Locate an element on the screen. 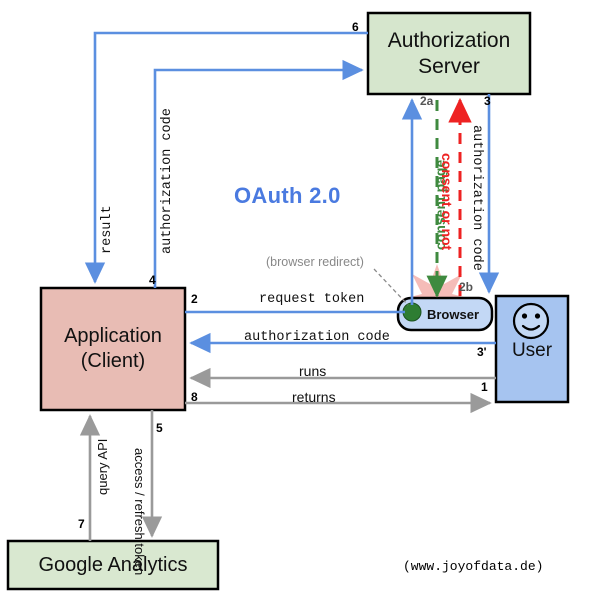  google-analytics-box is located at coordinates (113, 565).